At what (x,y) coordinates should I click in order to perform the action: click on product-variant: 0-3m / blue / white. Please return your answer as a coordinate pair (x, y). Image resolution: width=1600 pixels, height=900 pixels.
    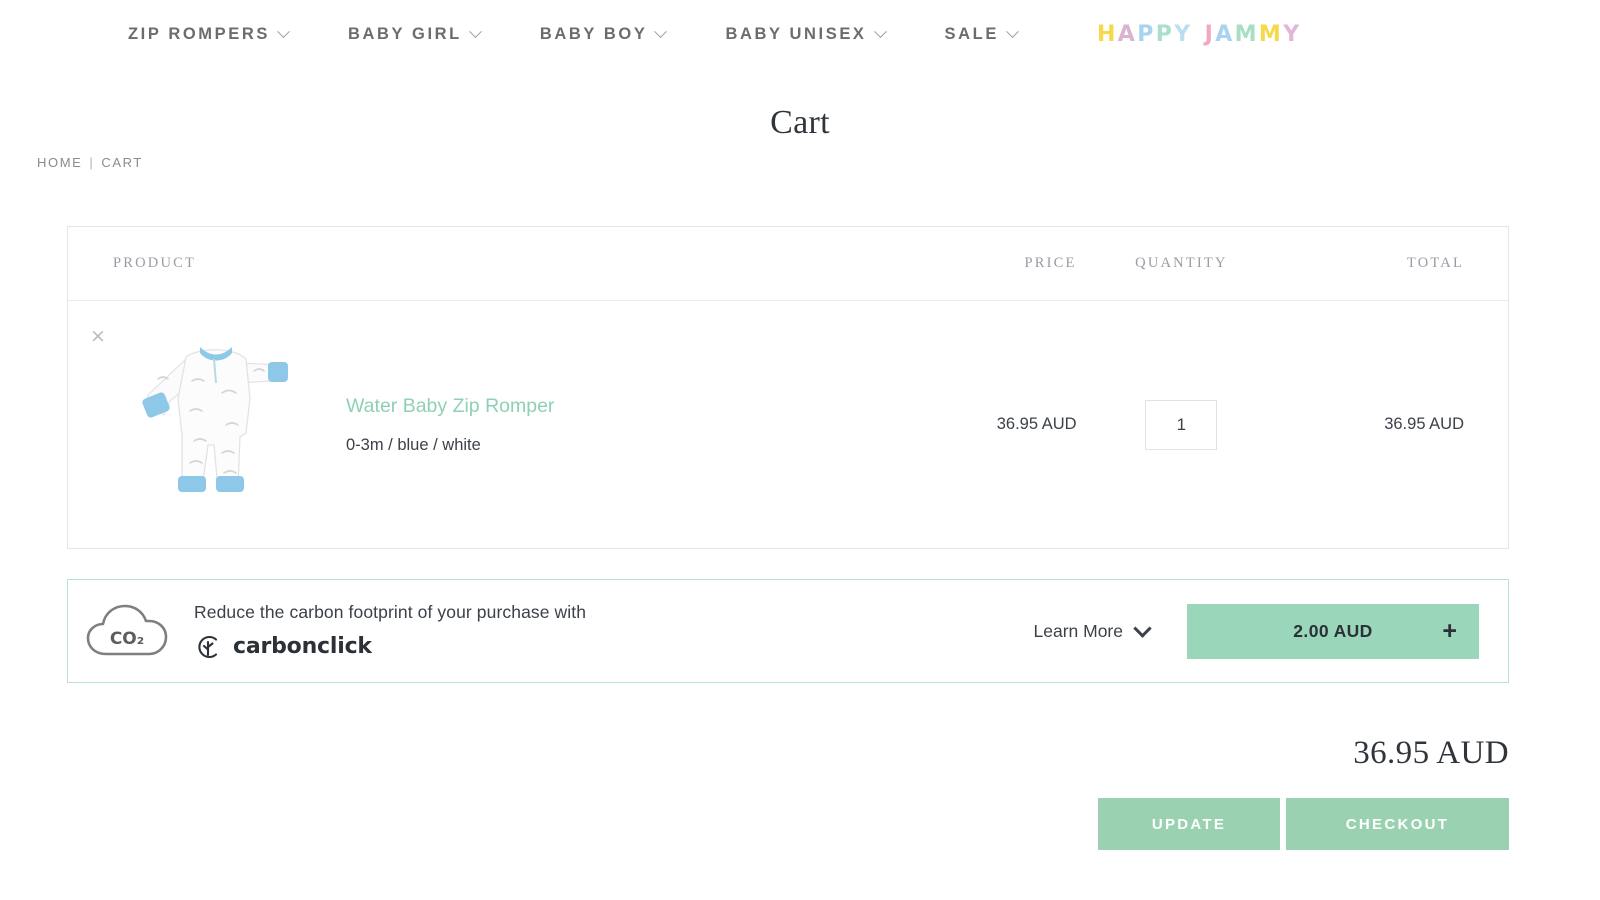
    Looking at the image, I should click on (413, 444).